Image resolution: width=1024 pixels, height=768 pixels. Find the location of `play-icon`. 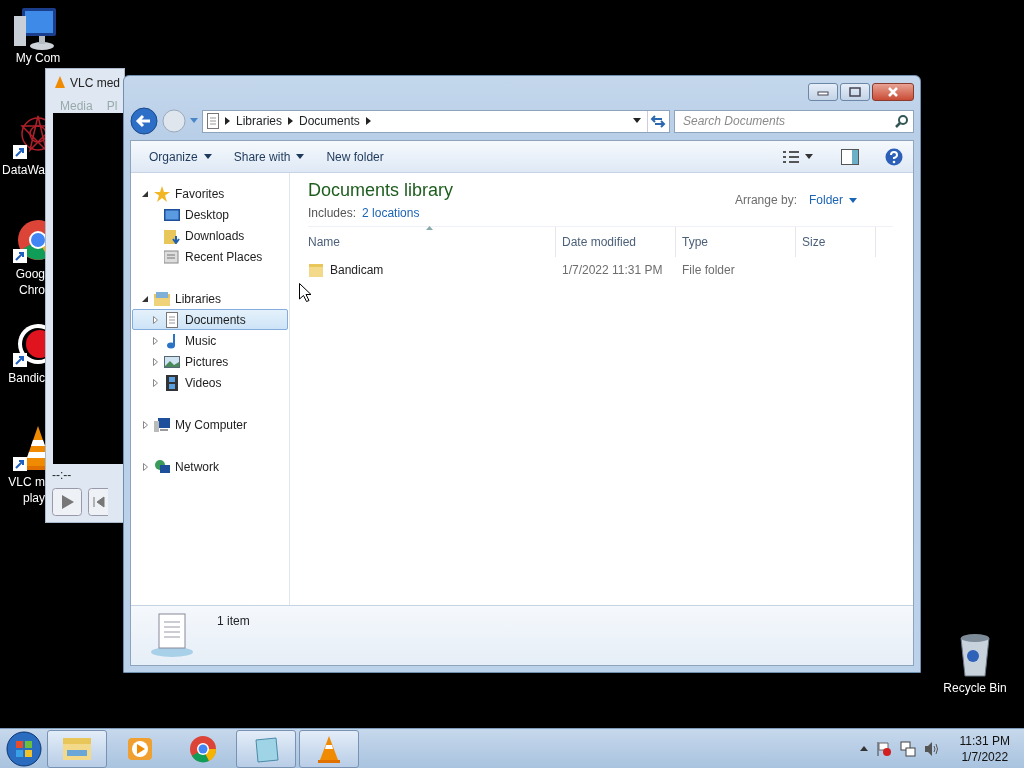

play-icon is located at coordinates (67, 502).